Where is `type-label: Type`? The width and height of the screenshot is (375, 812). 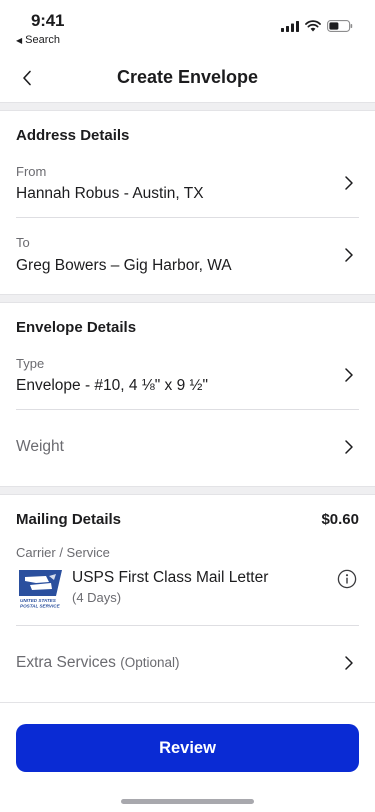
type-label: Type is located at coordinates (30, 363).